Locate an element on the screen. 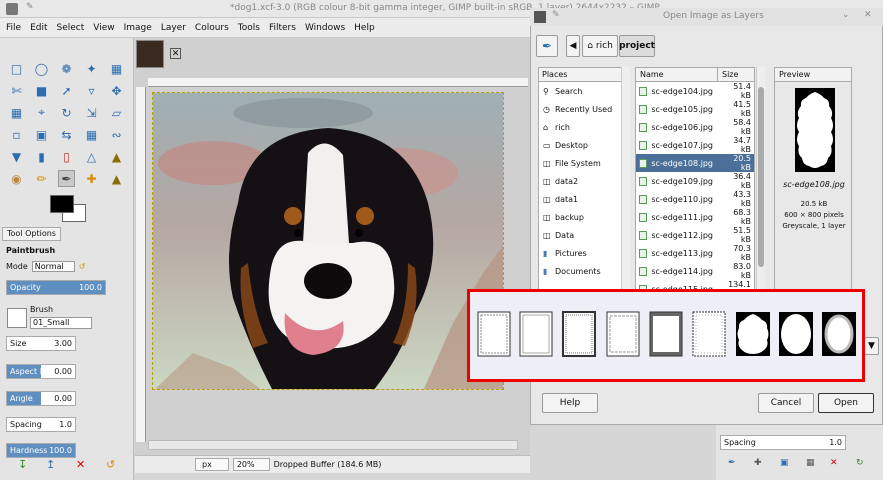 The width and height of the screenshot is (883, 480). blend-icon: ▮ is located at coordinates (41, 156).